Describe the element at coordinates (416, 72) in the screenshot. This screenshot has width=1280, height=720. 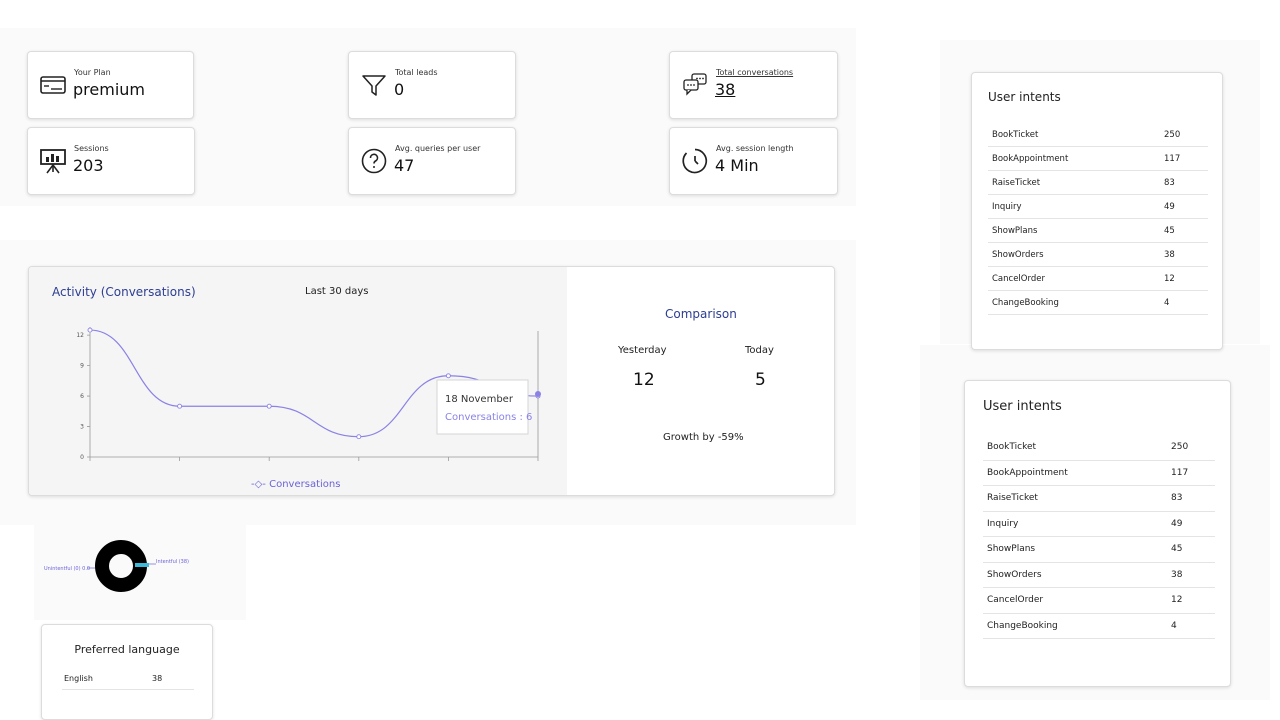
I see `leads-label: Total leads` at that location.